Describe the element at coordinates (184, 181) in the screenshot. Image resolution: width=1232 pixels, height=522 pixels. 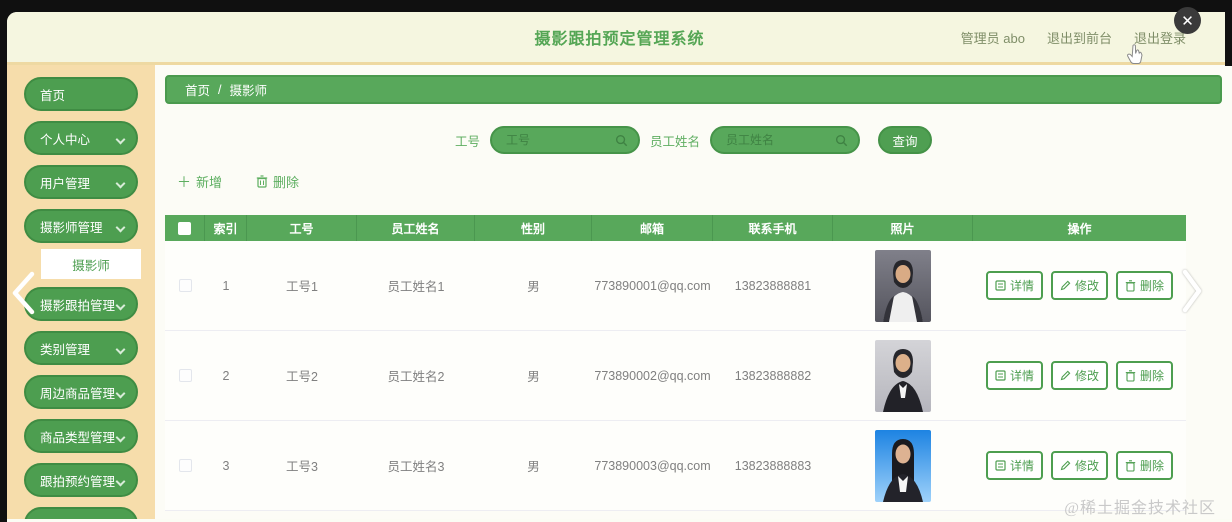
I see `plus-icon: ＋` at that location.